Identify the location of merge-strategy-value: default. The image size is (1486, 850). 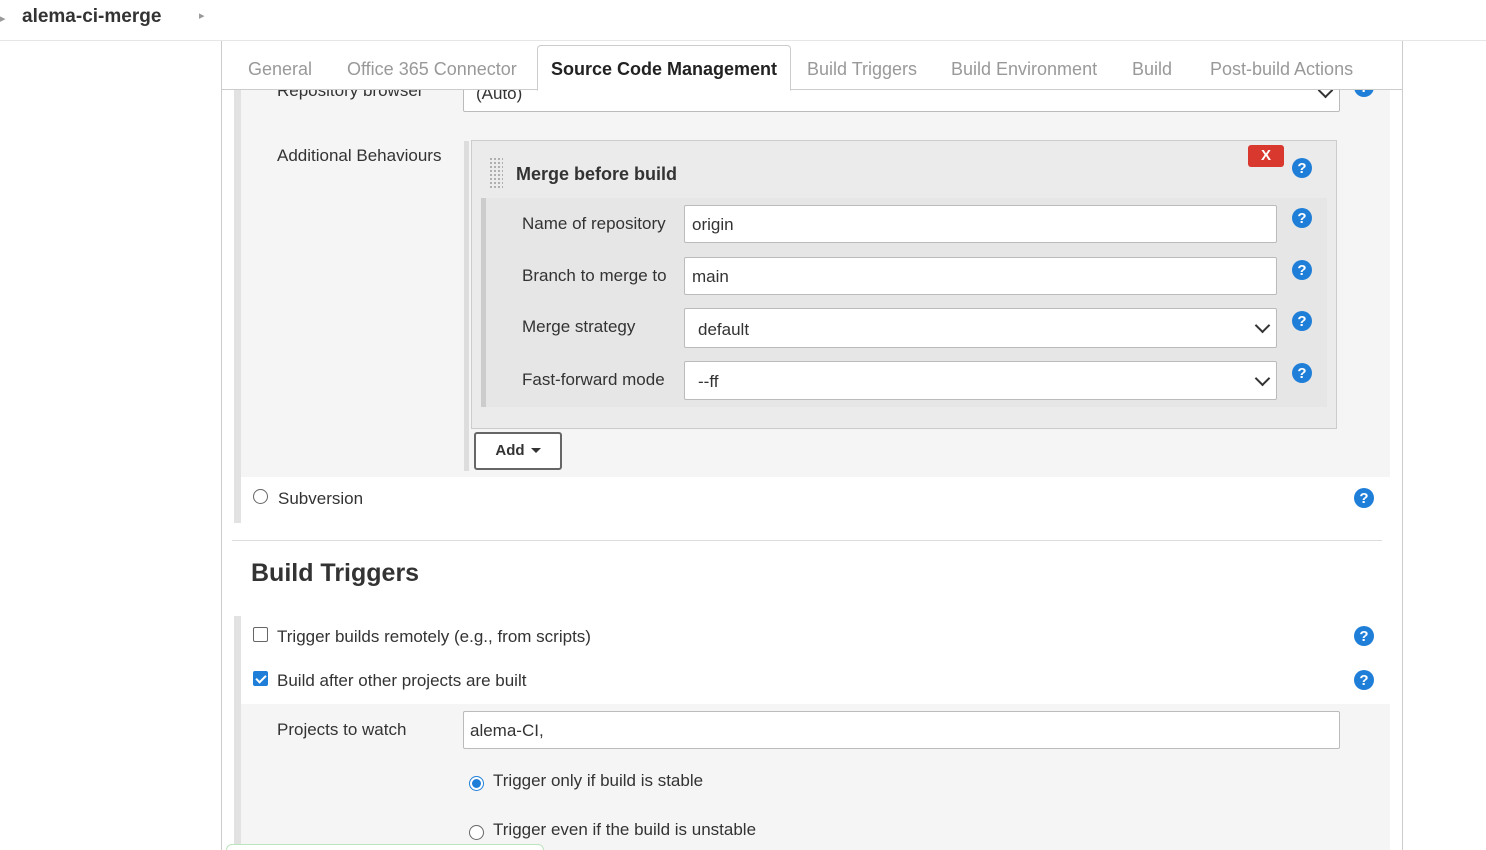
(724, 329).